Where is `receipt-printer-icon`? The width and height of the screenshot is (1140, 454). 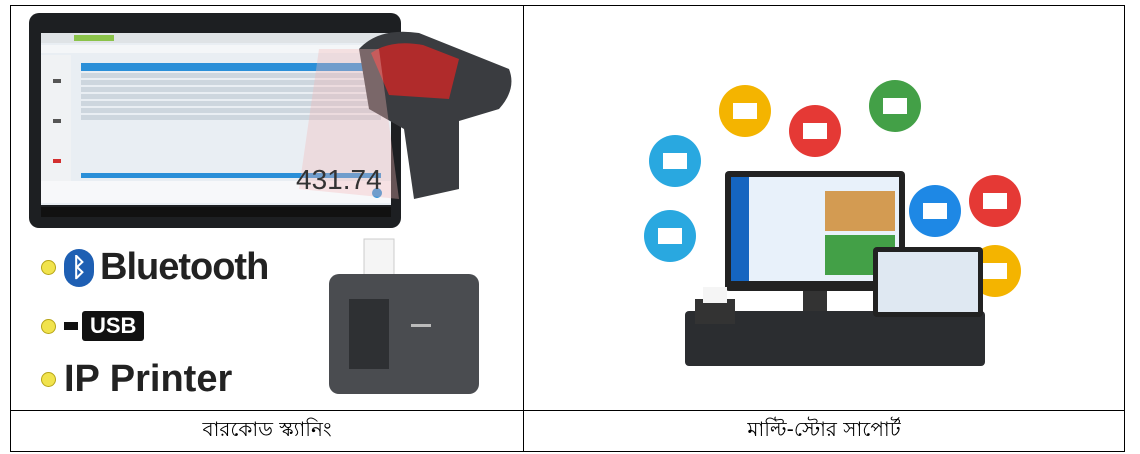
receipt-printer-icon is located at coordinates (404, 316).